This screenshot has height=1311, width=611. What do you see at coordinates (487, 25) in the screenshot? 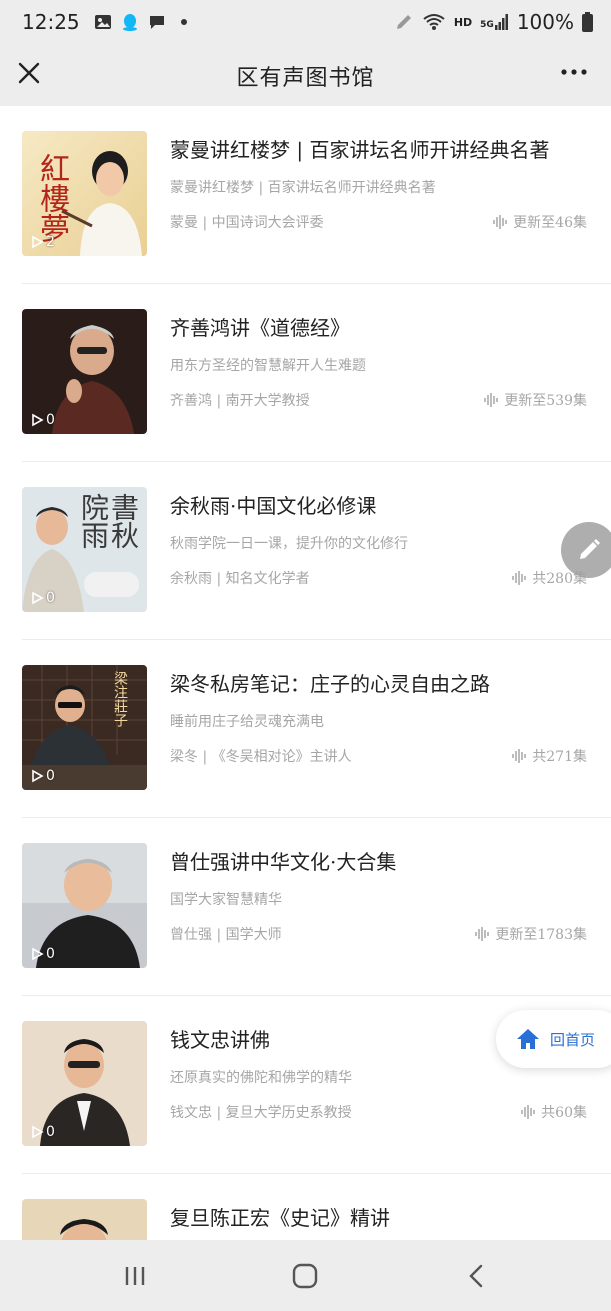
I see `network-type: 5G` at bounding box center [487, 25].